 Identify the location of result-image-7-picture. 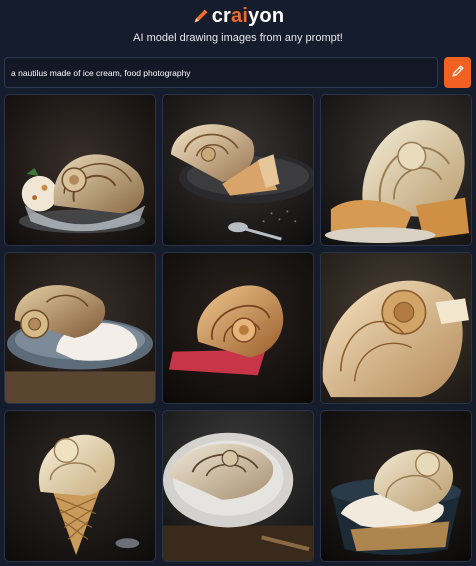
(80, 486).